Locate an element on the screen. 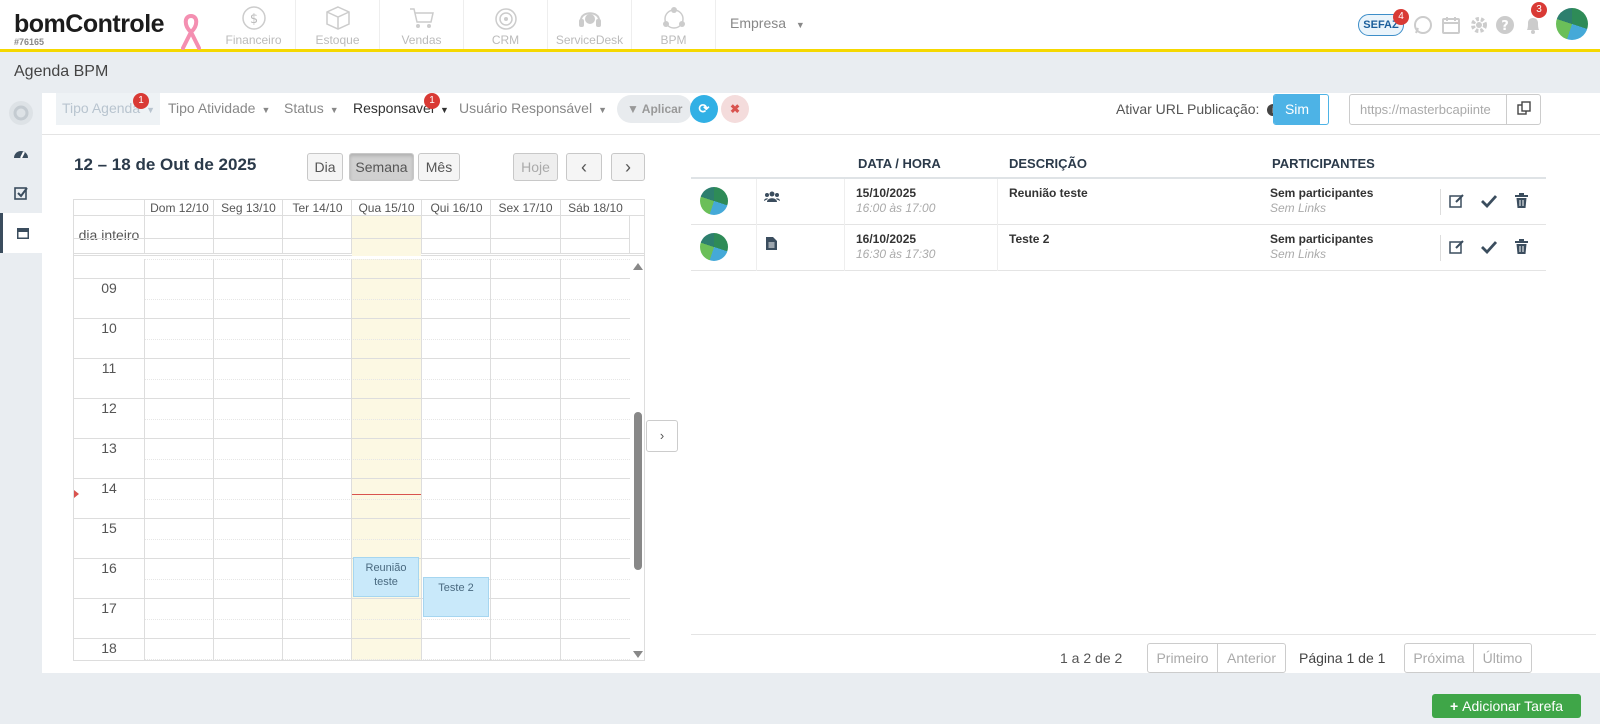  filter-status: Status ▼ is located at coordinates (311, 109).